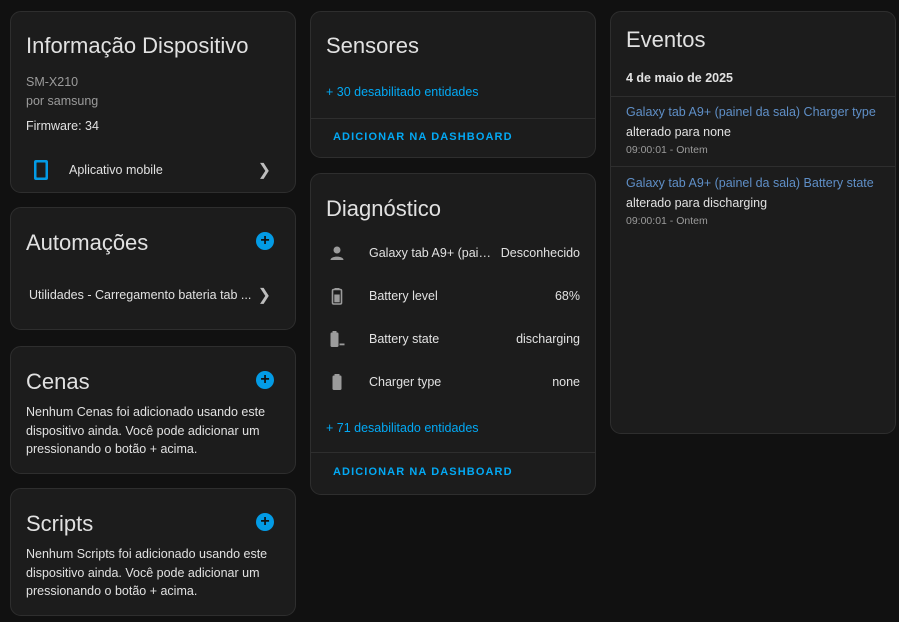 The height and width of the screenshot is (622, 899). Describe the element at coordinates (116, 170) in the screenshot. I see `mobile-app-label: Aplicativo mobile` at that location.